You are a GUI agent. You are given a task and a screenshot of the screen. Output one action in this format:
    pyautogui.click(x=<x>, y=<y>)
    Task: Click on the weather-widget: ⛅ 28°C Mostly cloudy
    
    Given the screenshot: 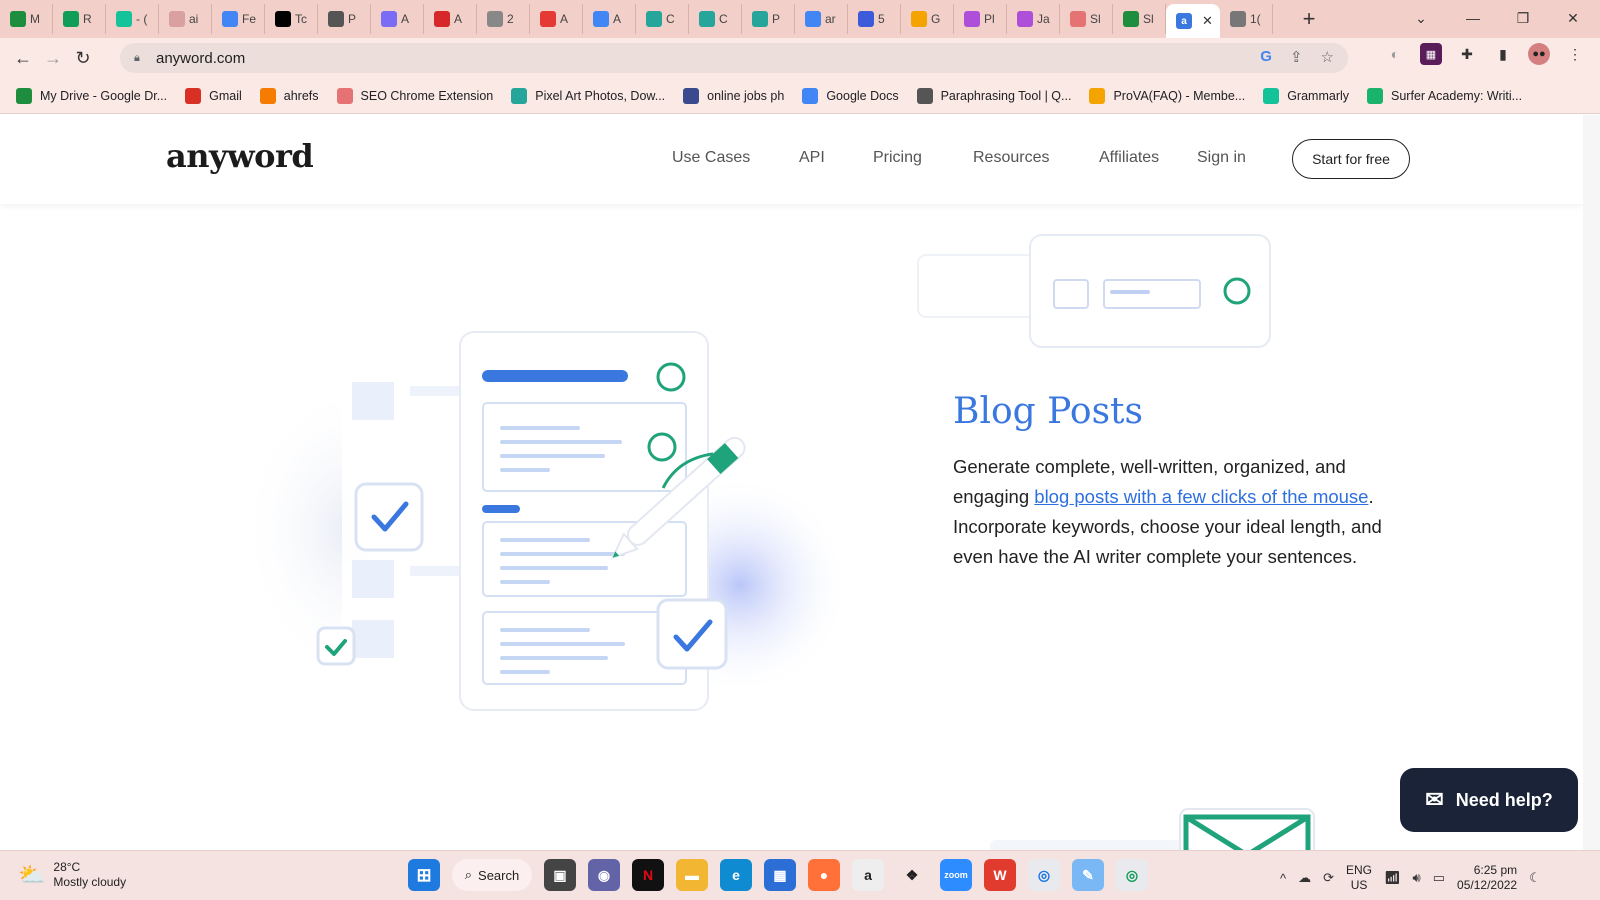 What is the action you would take?
    pyautogui.click(x=72, y=875)
    